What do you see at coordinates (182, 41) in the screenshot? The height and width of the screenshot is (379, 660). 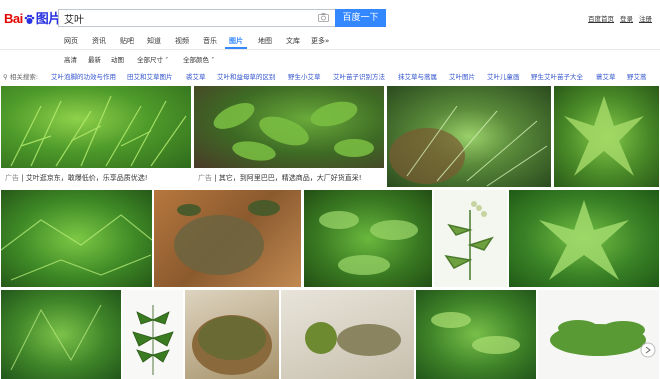 I see `tab-video: 视频` at bounding box center [182, 41].